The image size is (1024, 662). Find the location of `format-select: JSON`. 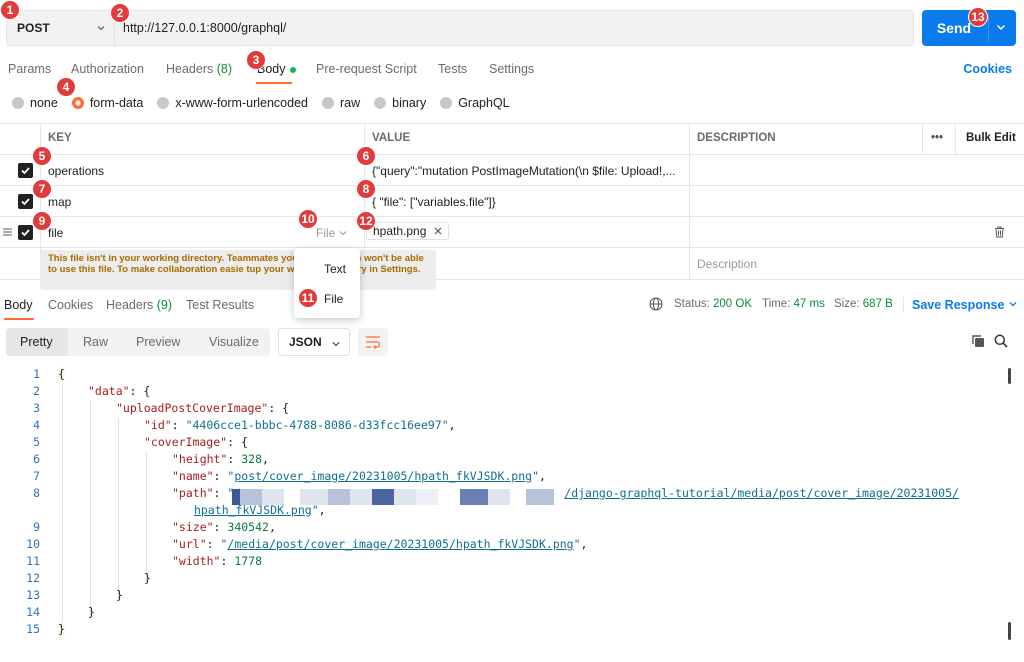

format-select: JSON is located at coordinates (314, 342).